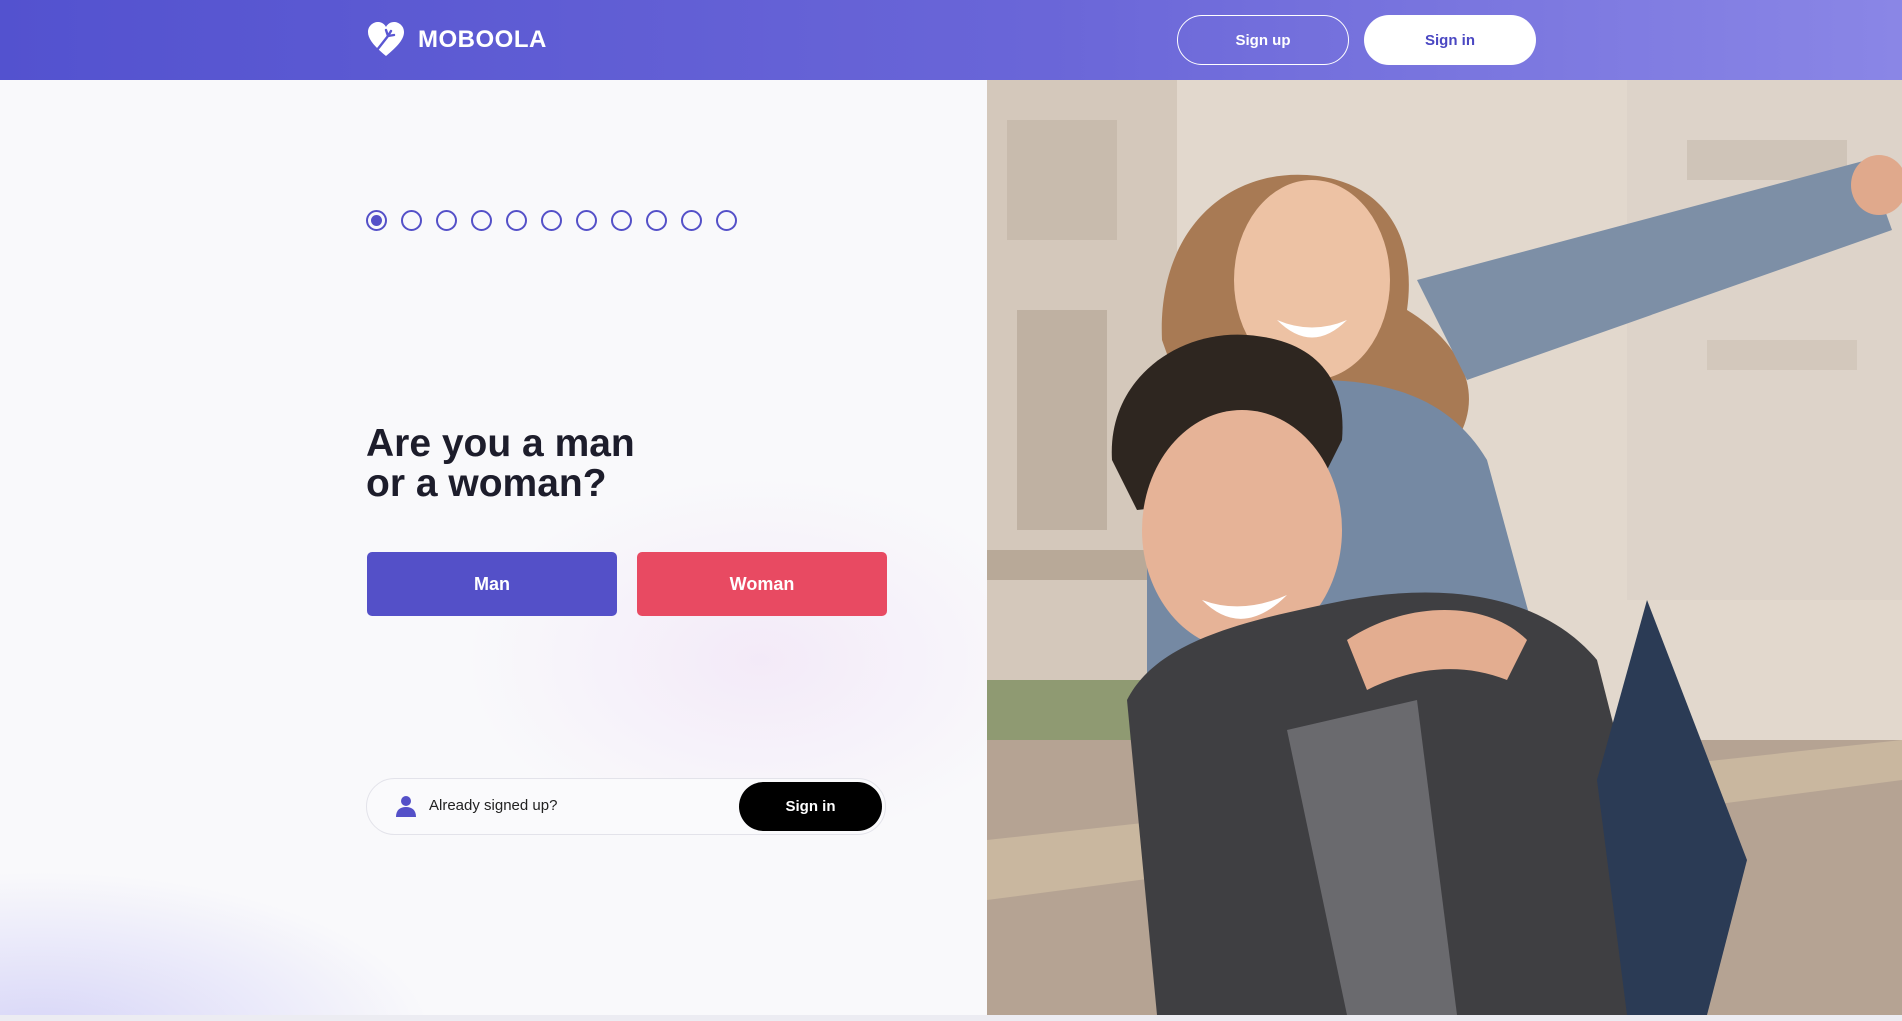 Image resolution: width=1902 pixels, height=1021 pixels. What do you see at coordinates (493, 805) in the screenshot?
I see `already-signed-up-text: Already signed up?` at bounding box center [493, 805].